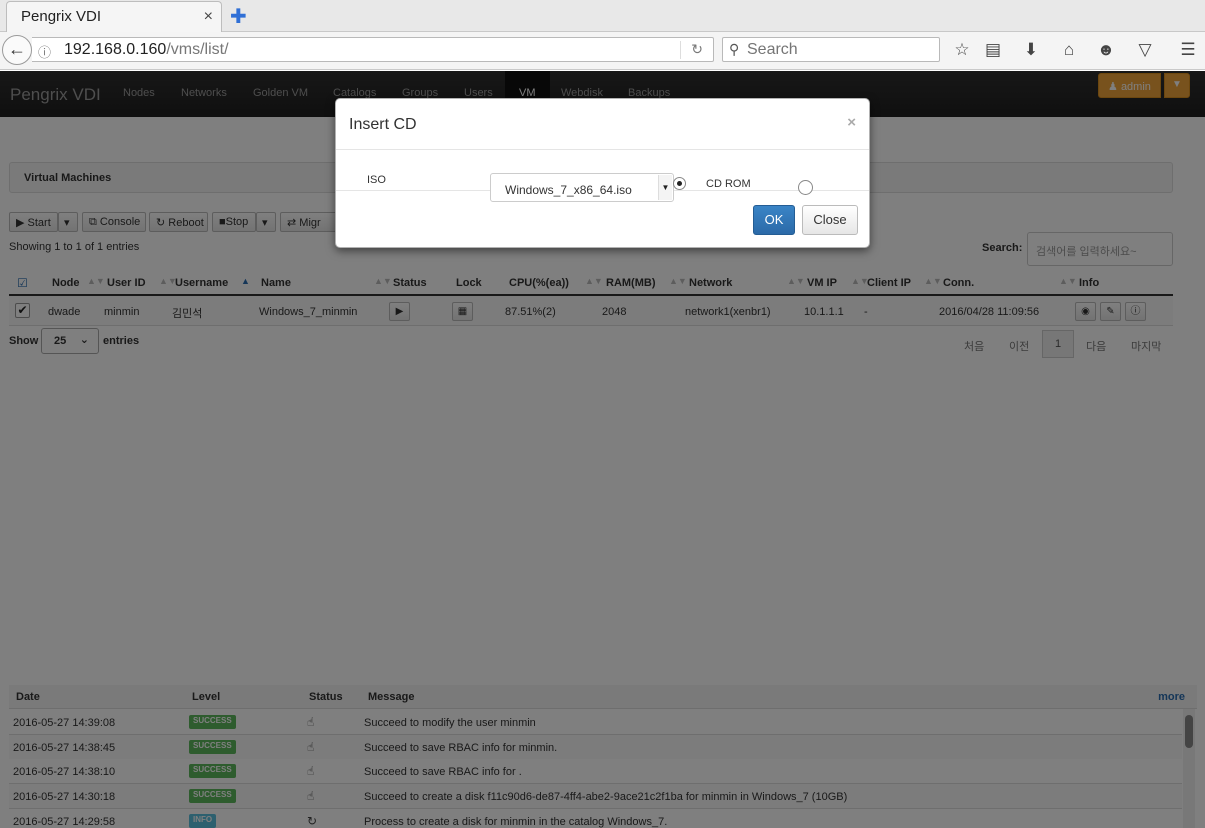 The height and width of the screenshot is (828, 1205). I want to click on cdrom-label: CD ROM, so click(728, 184).